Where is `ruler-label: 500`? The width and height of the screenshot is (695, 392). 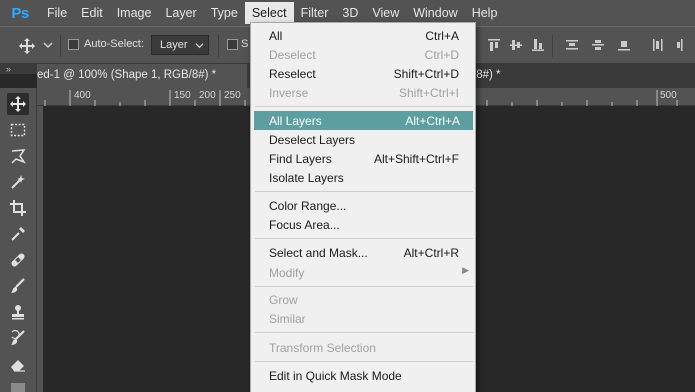 ruler-label: 500 is located at coordinates (668, 95).